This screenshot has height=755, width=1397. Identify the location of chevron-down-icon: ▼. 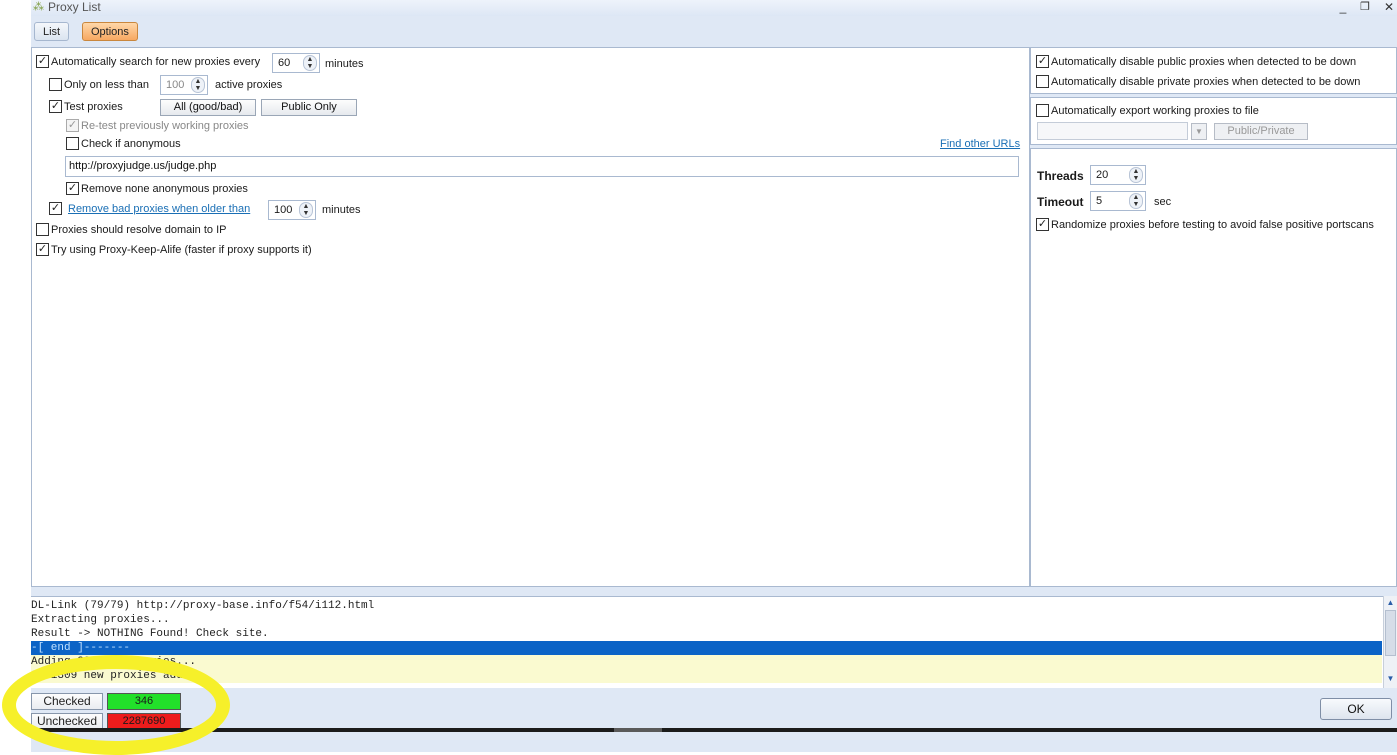
(1199, 131).